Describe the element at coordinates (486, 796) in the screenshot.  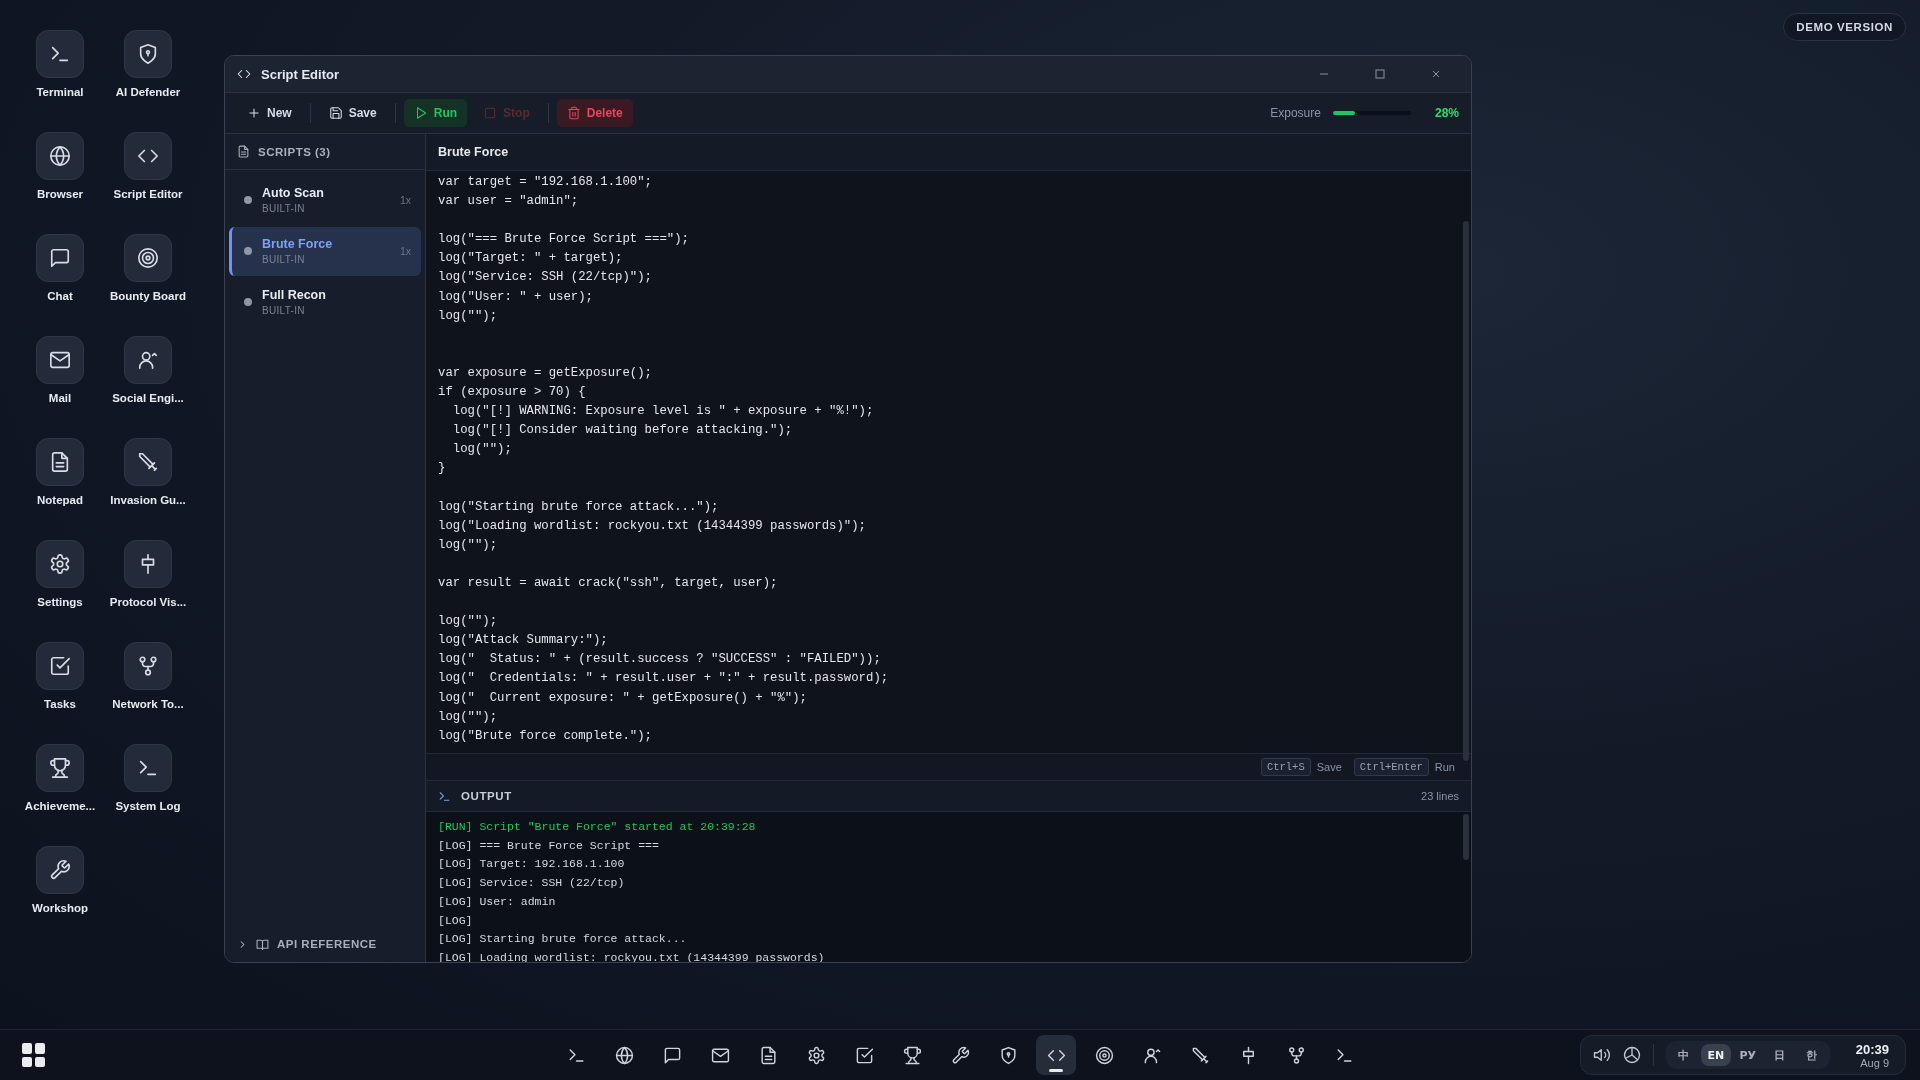
I see `output-title: OUTPUT` at that location.